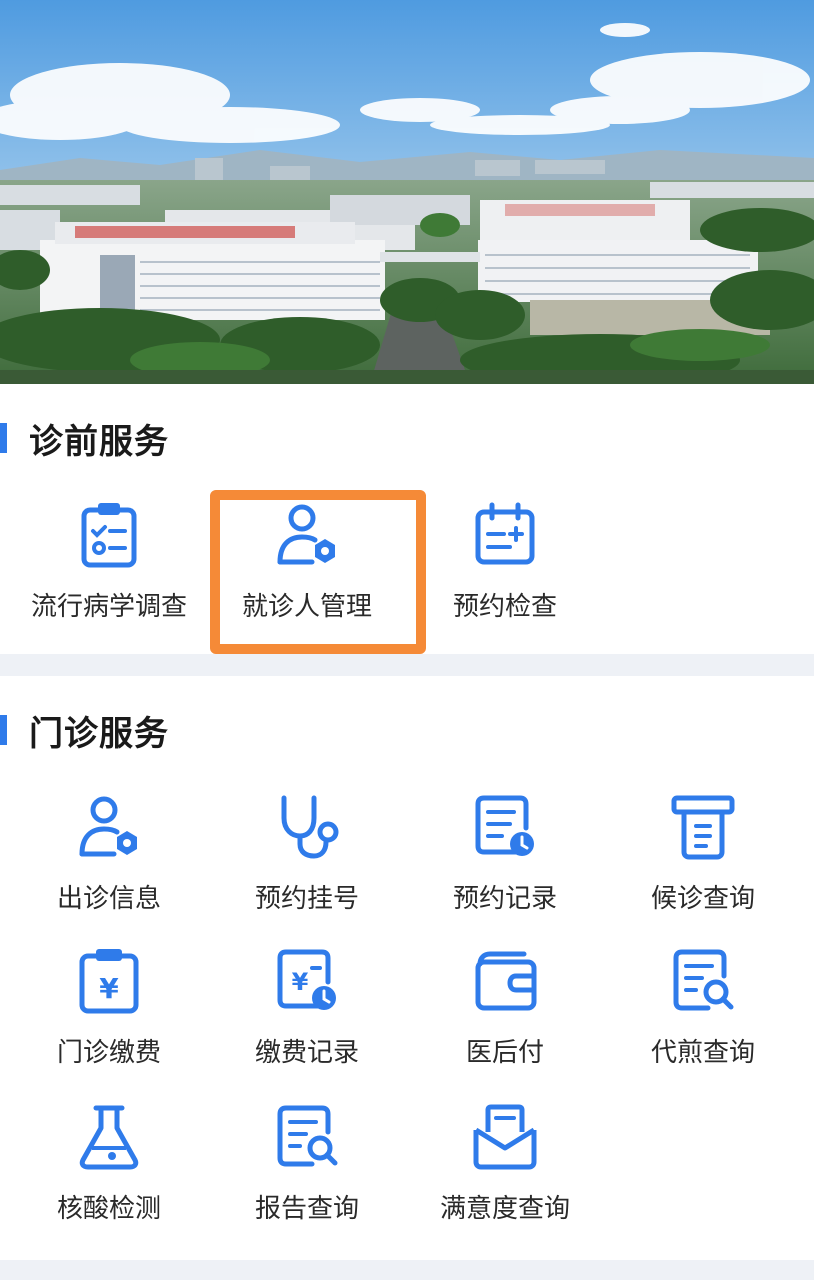 This screenshot has width=814, height=1280. What do you see at coordinates (99, 733) in the screenshot?
I see `outpatient-section-title: 门诊服务` at bounding box center [99, 733].